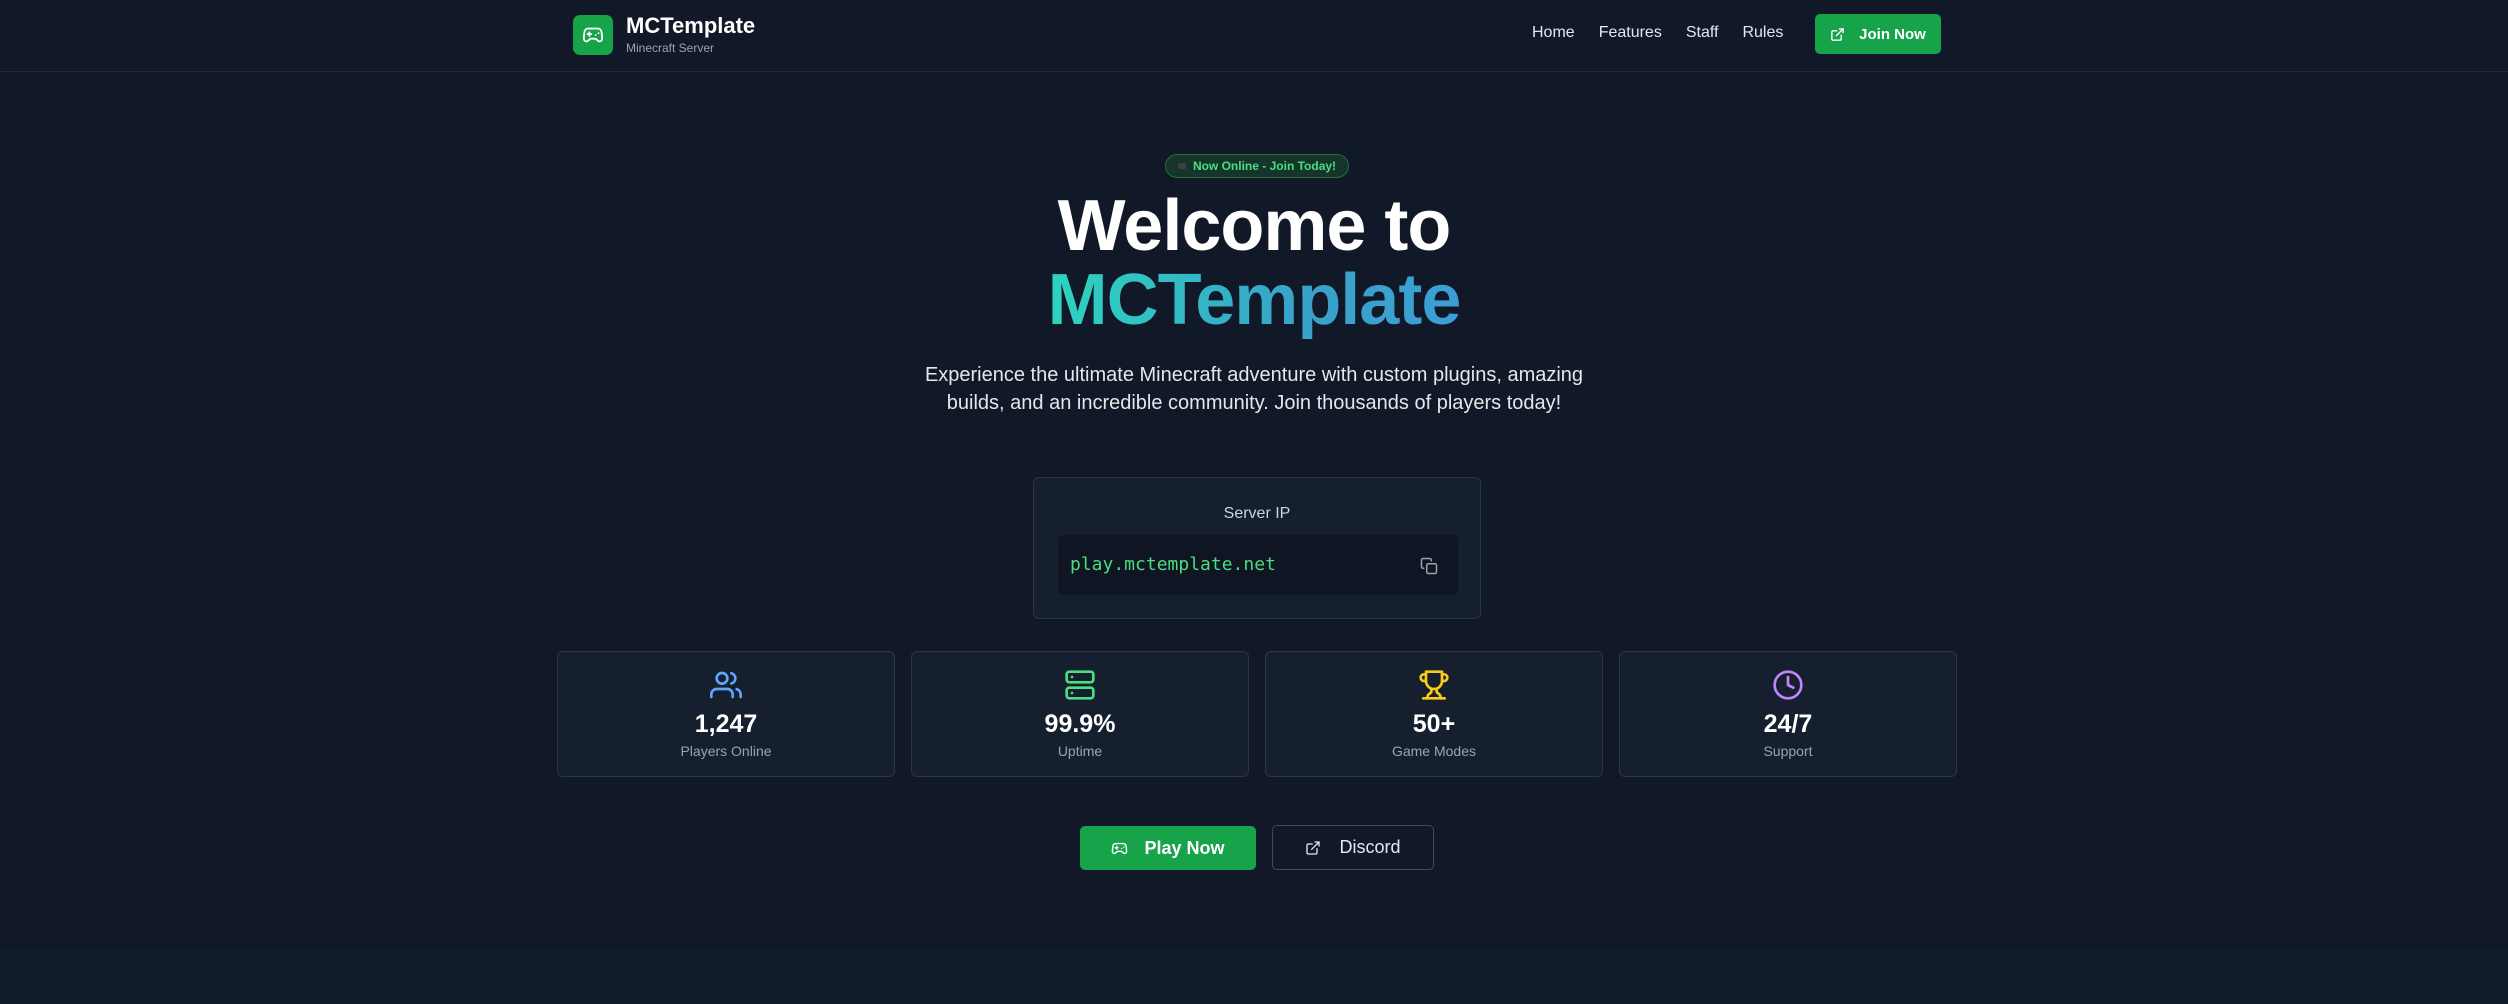  Describe the element at coordinates (1630, 33) in the screenshot. I see `nav-link-features: Features` at that location.